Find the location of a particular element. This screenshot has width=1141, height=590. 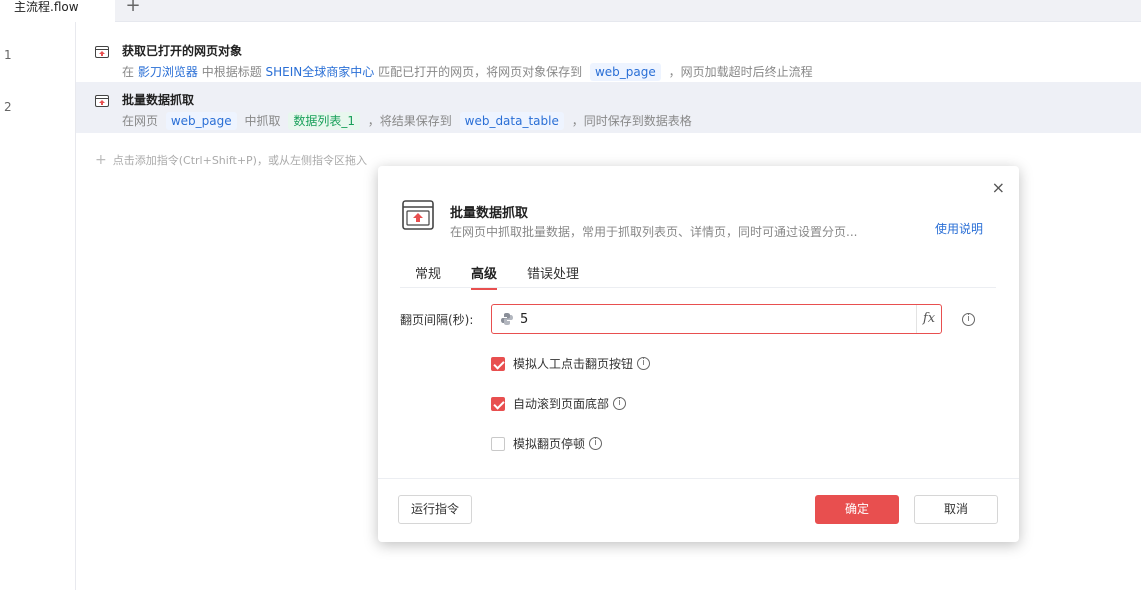

footer-divider is located at coordinates (698, 478).